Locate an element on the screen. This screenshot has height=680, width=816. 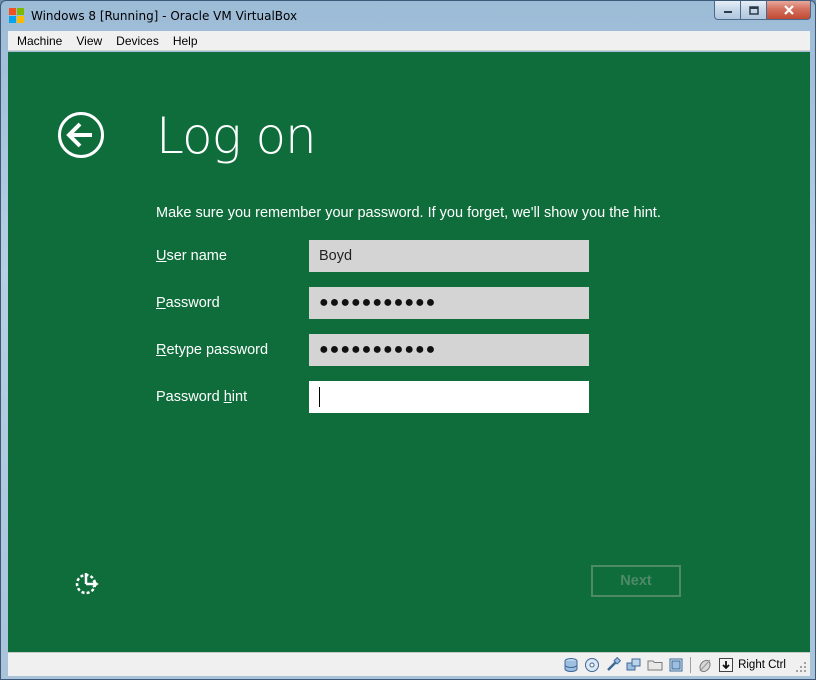
close-icon is located at coordinates (788, 10).